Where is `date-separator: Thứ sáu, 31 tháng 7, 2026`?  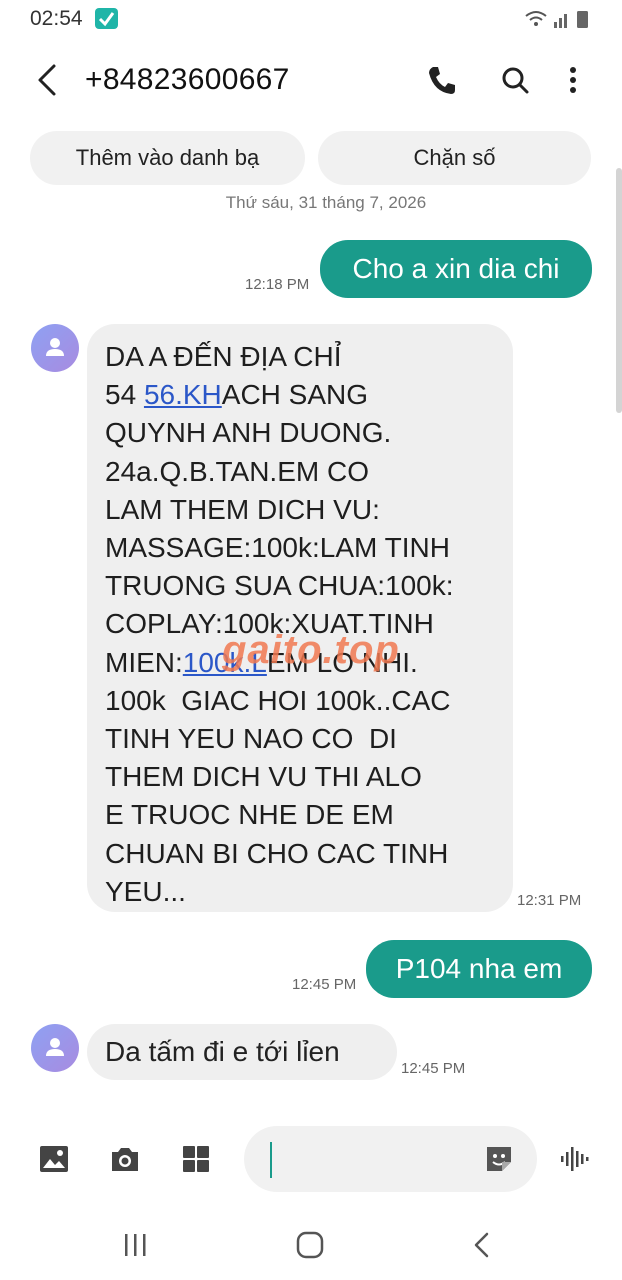 date-separator: Thứ sáu, 31 tháng 7, 2026 is located at coordinates (326, 202).